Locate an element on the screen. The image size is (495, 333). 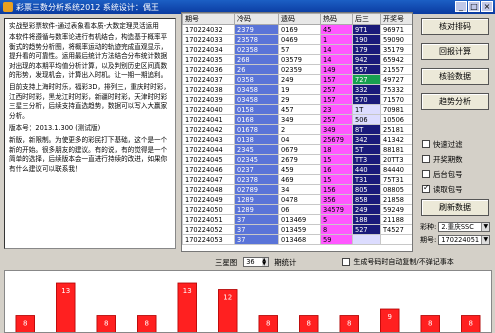
table-row: 170224035 268 03579 14 942 65942 is located at coordinates (297, 59).